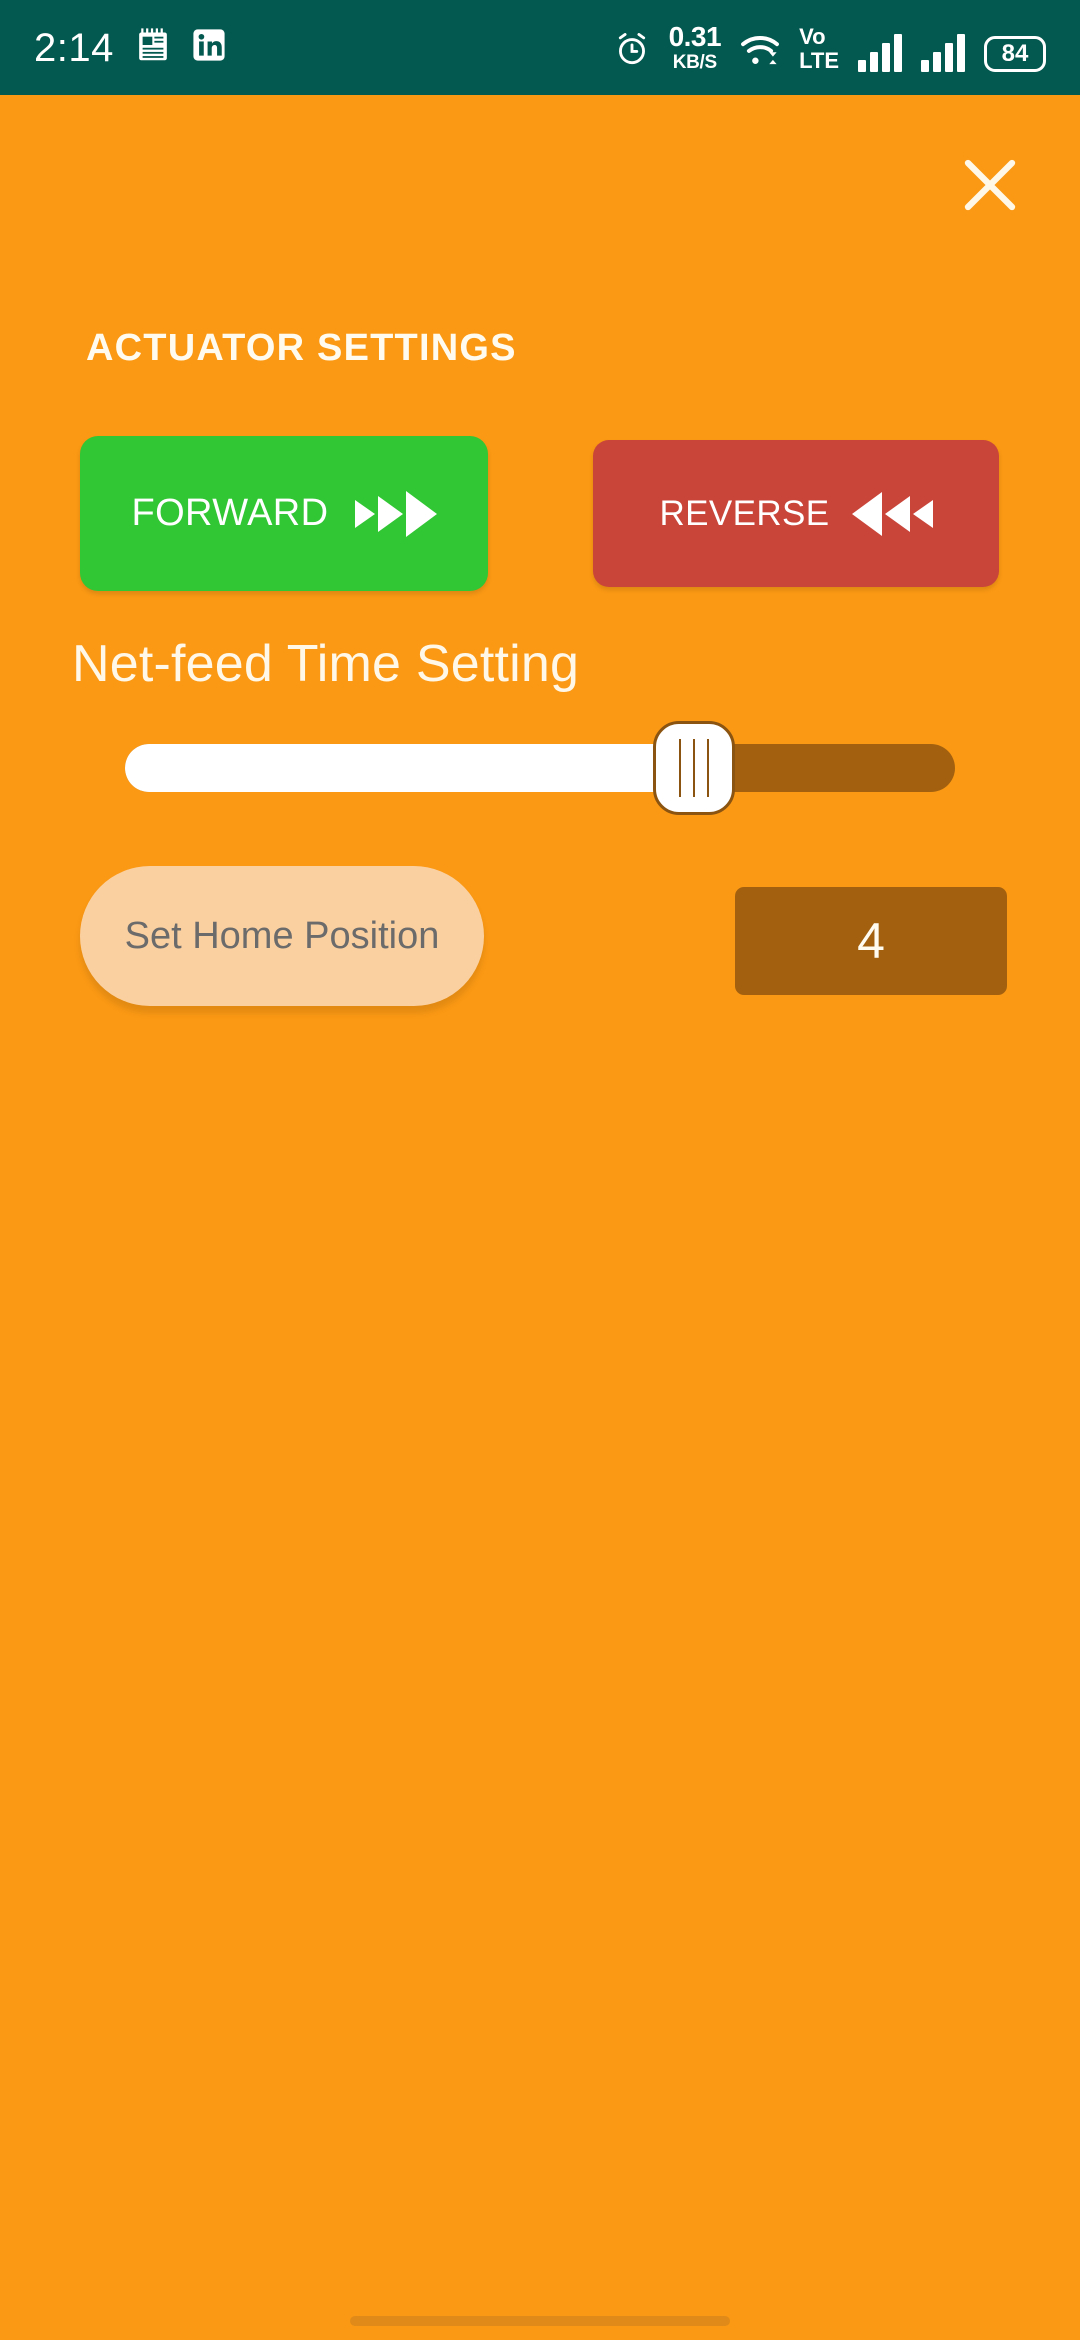  Describe the element at coordinates (282, 936) in the screenshot. I see `set-home-position-button: Set Home Position` at that location.